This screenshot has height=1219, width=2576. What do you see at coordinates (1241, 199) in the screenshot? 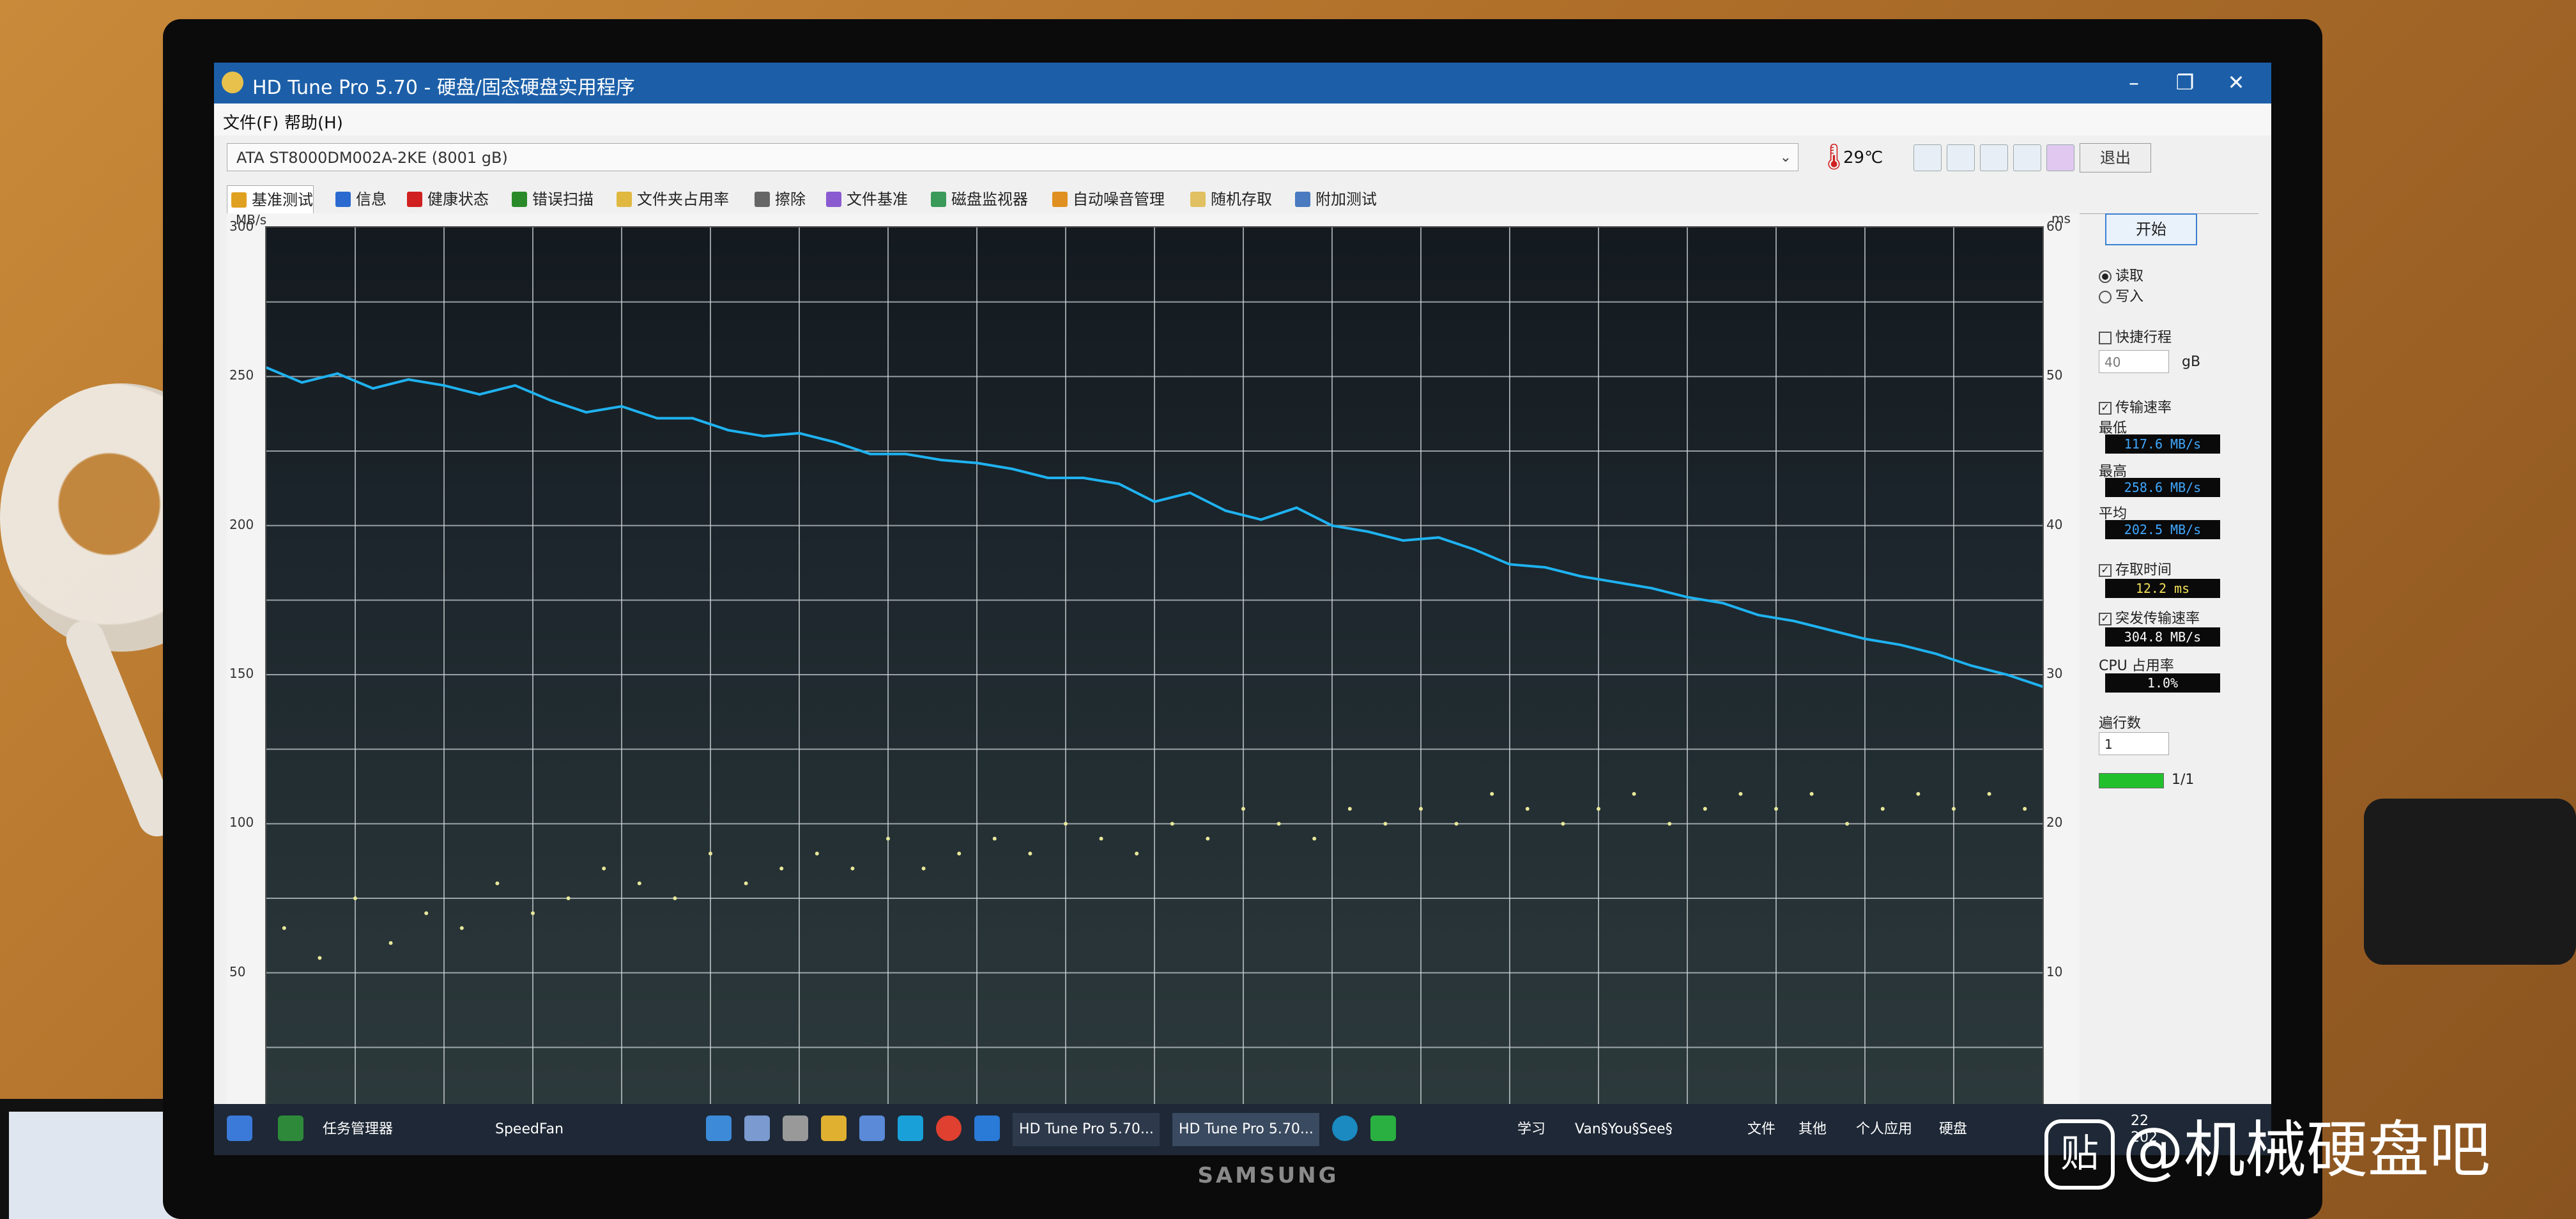
I see `tab-label: 随机存取` at bounding box center [1241, 199].